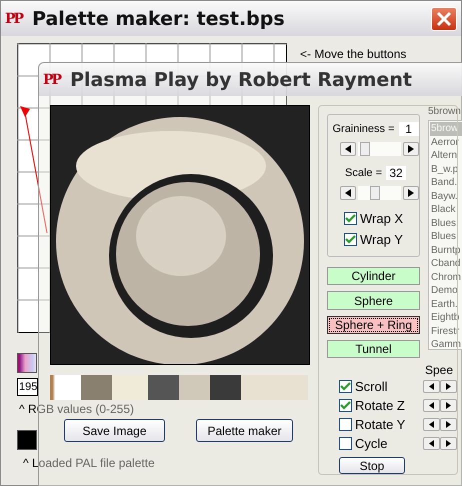 Image resolution: width=462 pixels, height=486 pixels. What do you see at coordinates (114, 430) in the screenshot?
I see `action-button: Save Image` at bounding box center [114, 430].